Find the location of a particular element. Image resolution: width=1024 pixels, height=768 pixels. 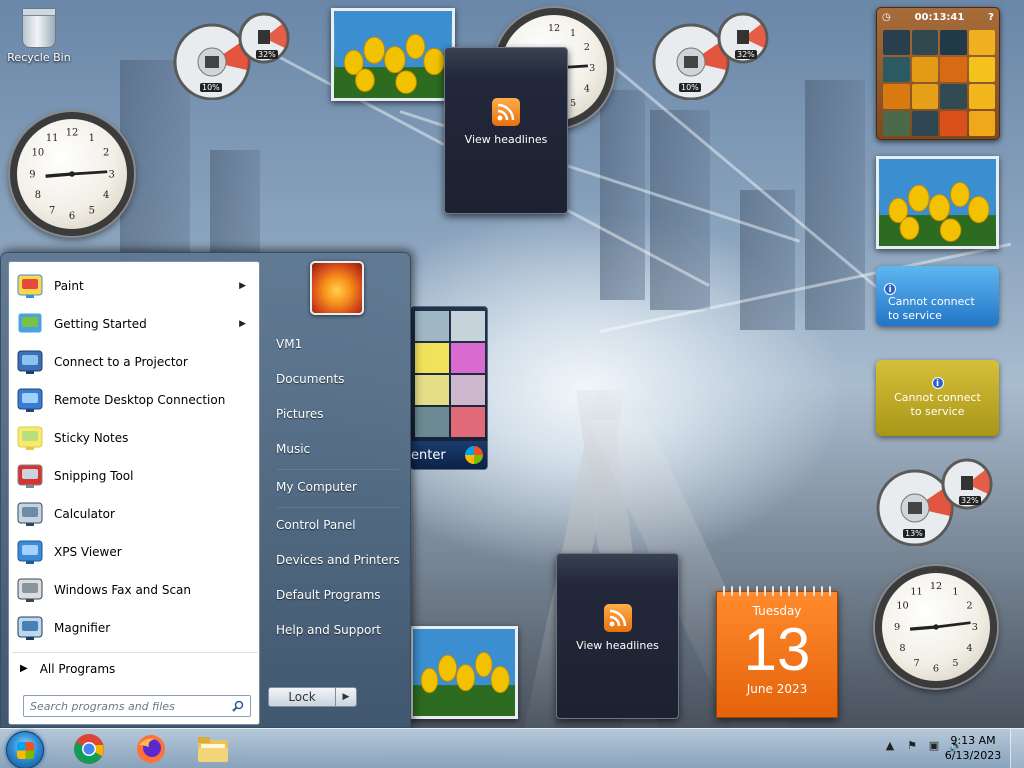

program-label: Connect to a Projector is located at coordinates (121, 362).